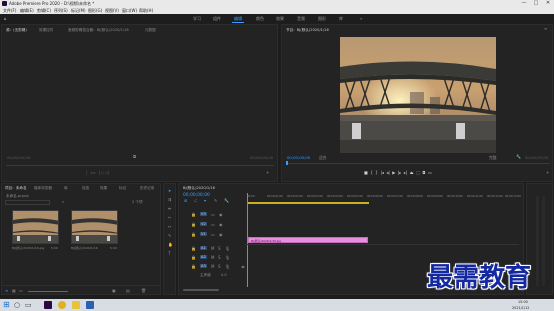 This screenshot has width=554, height=311. I want to click on tab-program: 节目：BJ(默认)2020/1/16, so click(307, 30).